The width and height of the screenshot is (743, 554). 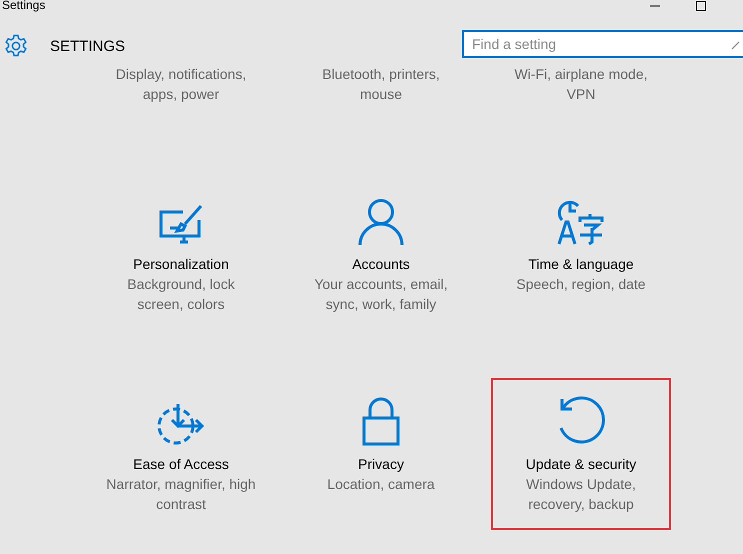 I want to click on category-description: Speech, region, date, so click(x=581, y=284).